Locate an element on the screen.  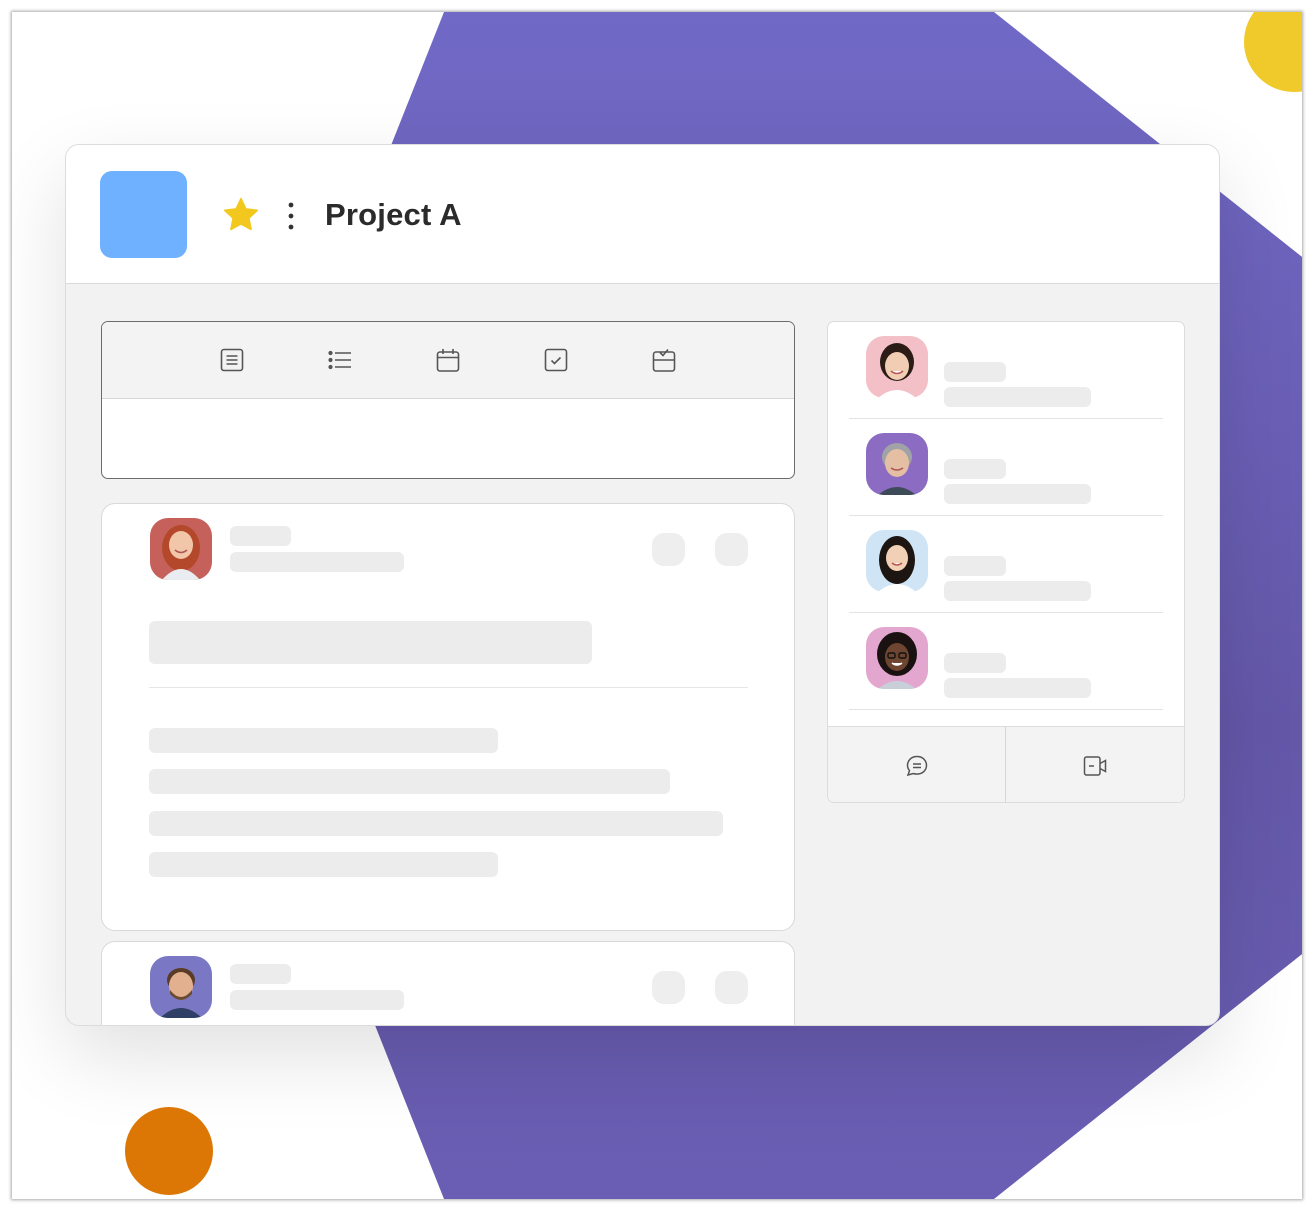
calendar-icon is located at coordinates (448, 360).